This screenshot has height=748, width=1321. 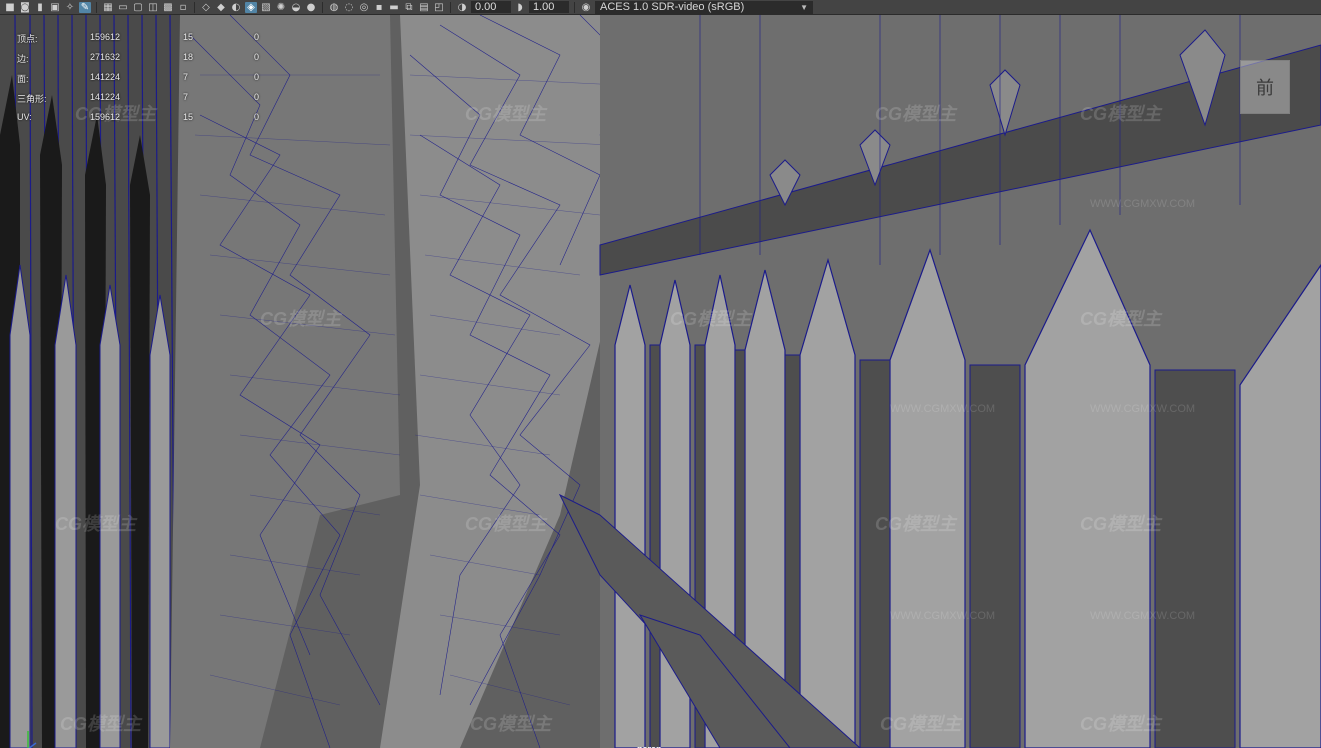 I want to click on hud-label: 三角形:, so click(x=32, y=99).